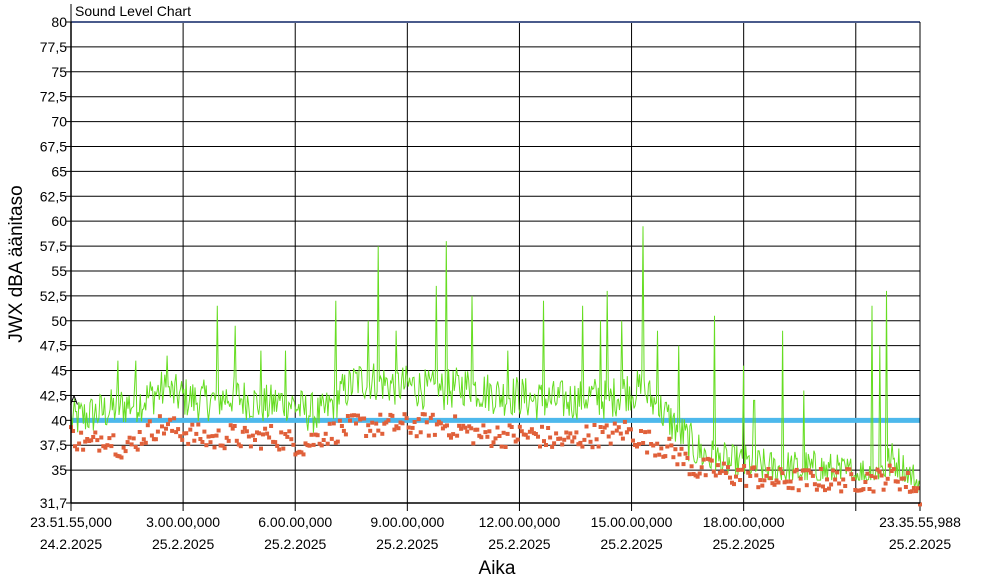 Image resolution: width=990 pixels, height=588 pixels. Describe the element at coordinates (59, 22) in the screenshot. I see `y-tick-label: 80` at that location.